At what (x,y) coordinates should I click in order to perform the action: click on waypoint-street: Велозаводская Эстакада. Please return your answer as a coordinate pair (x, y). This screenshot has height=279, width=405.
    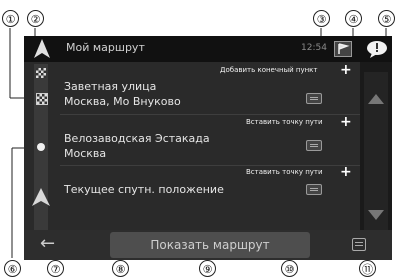
    Looking at the image, I should click on (137, 138).